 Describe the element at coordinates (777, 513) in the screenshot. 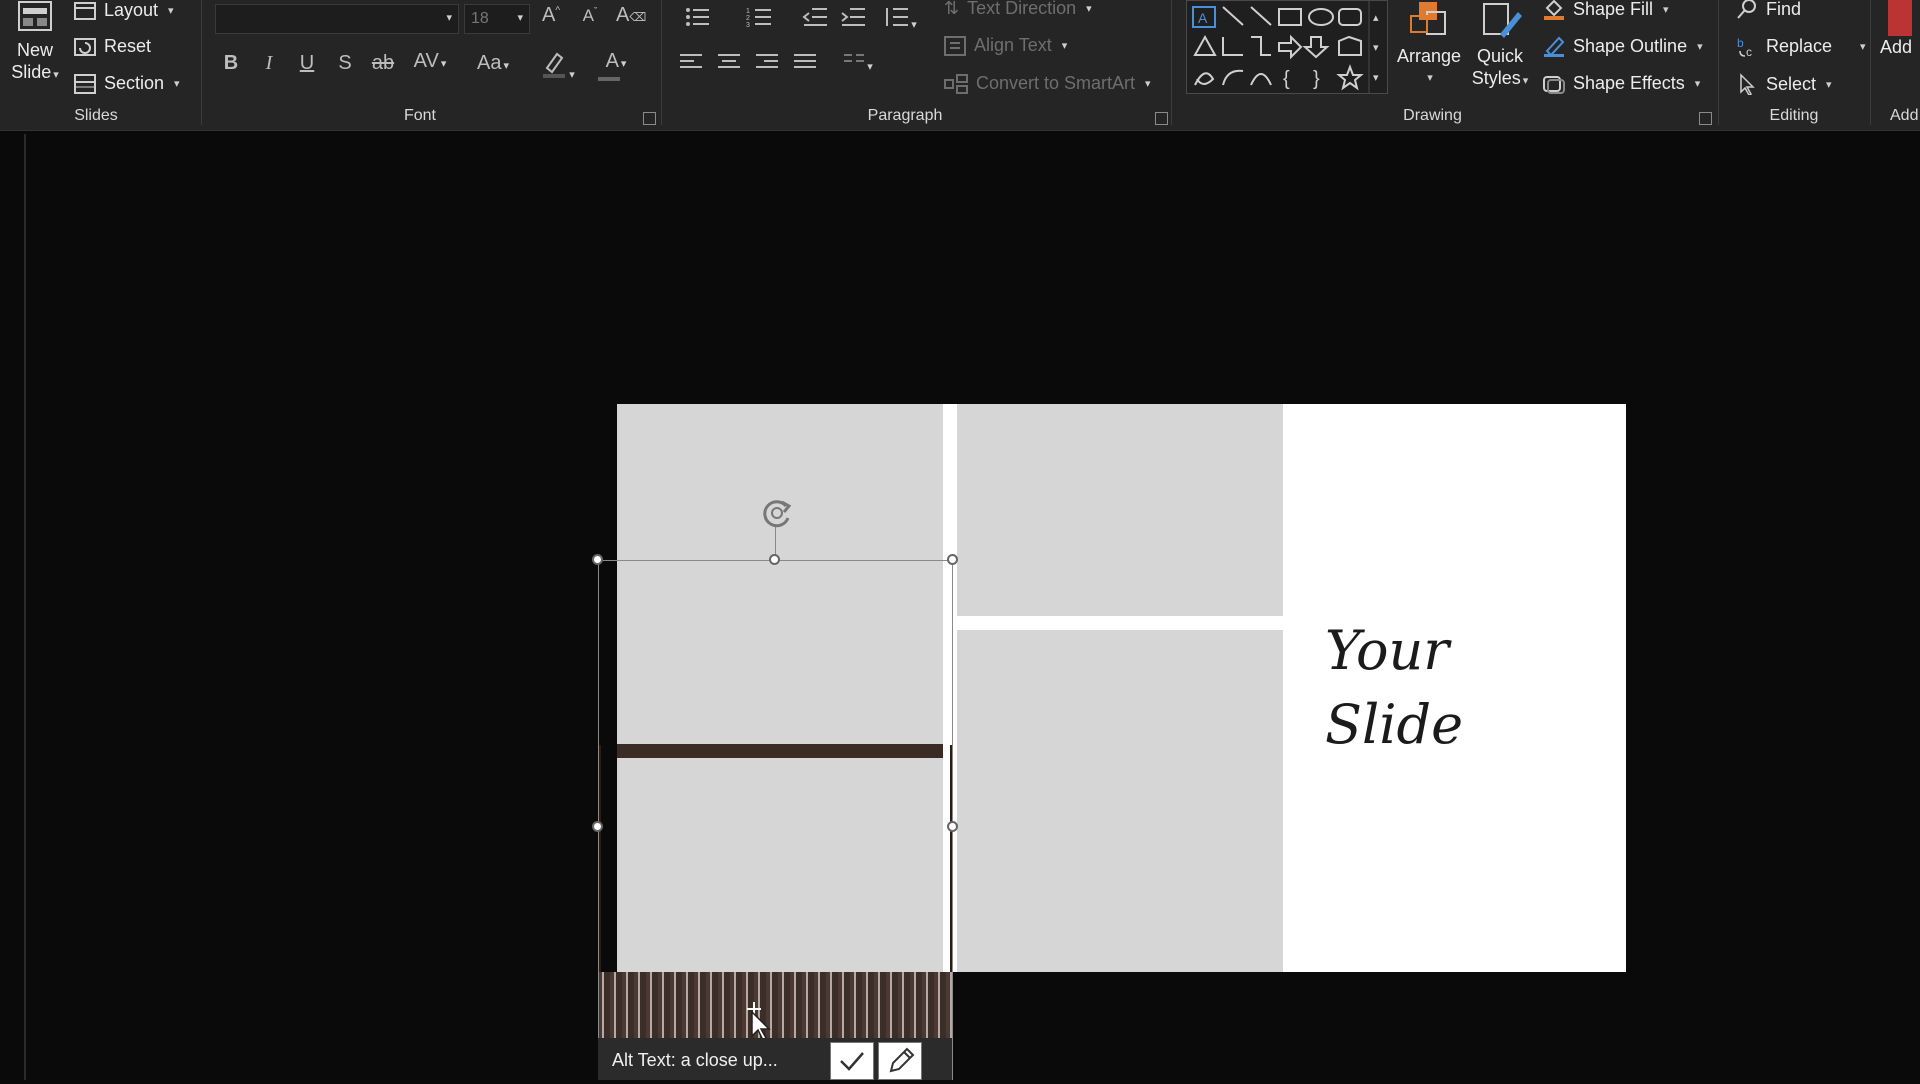

I see `rotate-handle-icon` at that location.